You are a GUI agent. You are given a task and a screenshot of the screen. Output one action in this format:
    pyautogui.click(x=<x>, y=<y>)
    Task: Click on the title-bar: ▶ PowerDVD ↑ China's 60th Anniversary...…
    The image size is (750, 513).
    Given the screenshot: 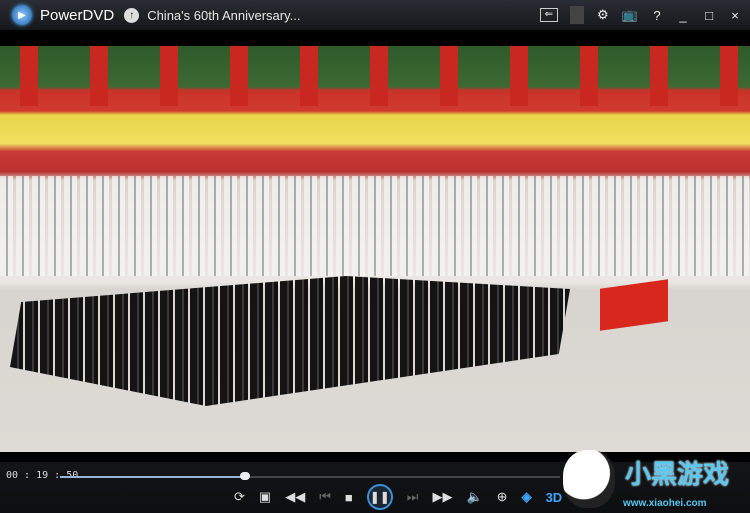 What is the action you would take?
    pyautogui.click(x=375, y=15)
    